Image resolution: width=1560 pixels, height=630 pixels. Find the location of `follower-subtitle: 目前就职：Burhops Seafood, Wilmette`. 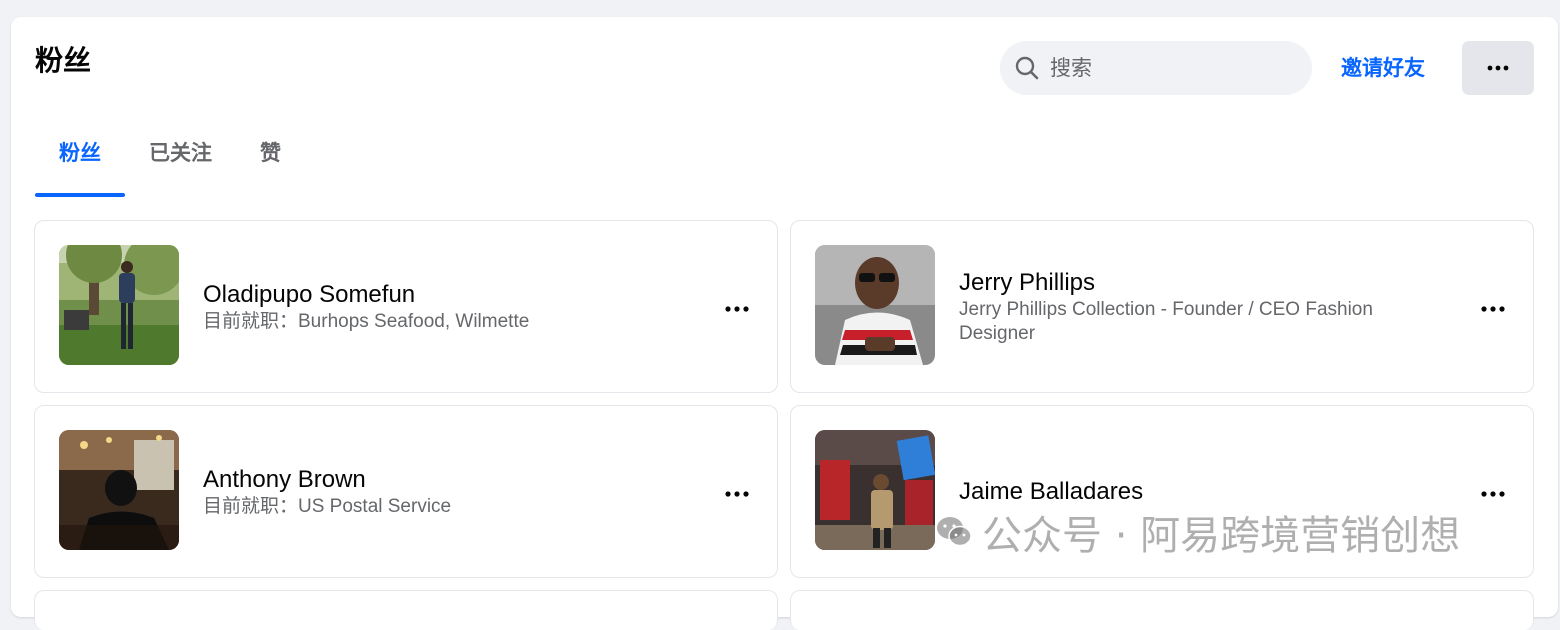

follower-subtitle: 目前就职：Burhops Seafood, Wilmette is located at coordinates (366, 321).